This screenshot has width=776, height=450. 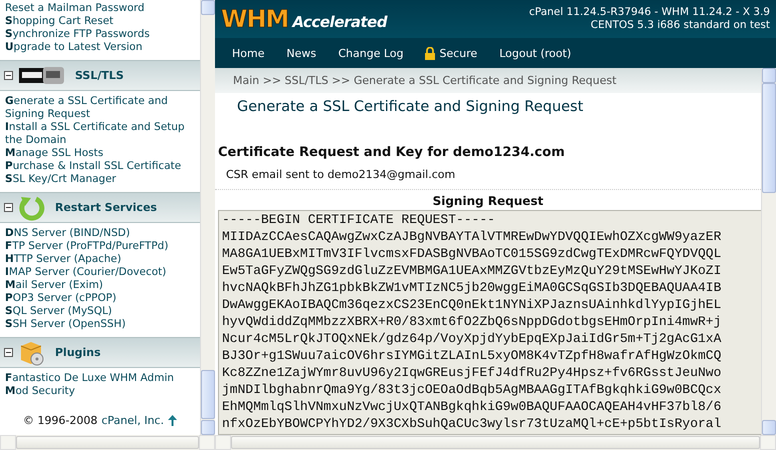 I want to click on sidebar-link: Purchase & Install SSL Certificate, so click(x=95, y=166).